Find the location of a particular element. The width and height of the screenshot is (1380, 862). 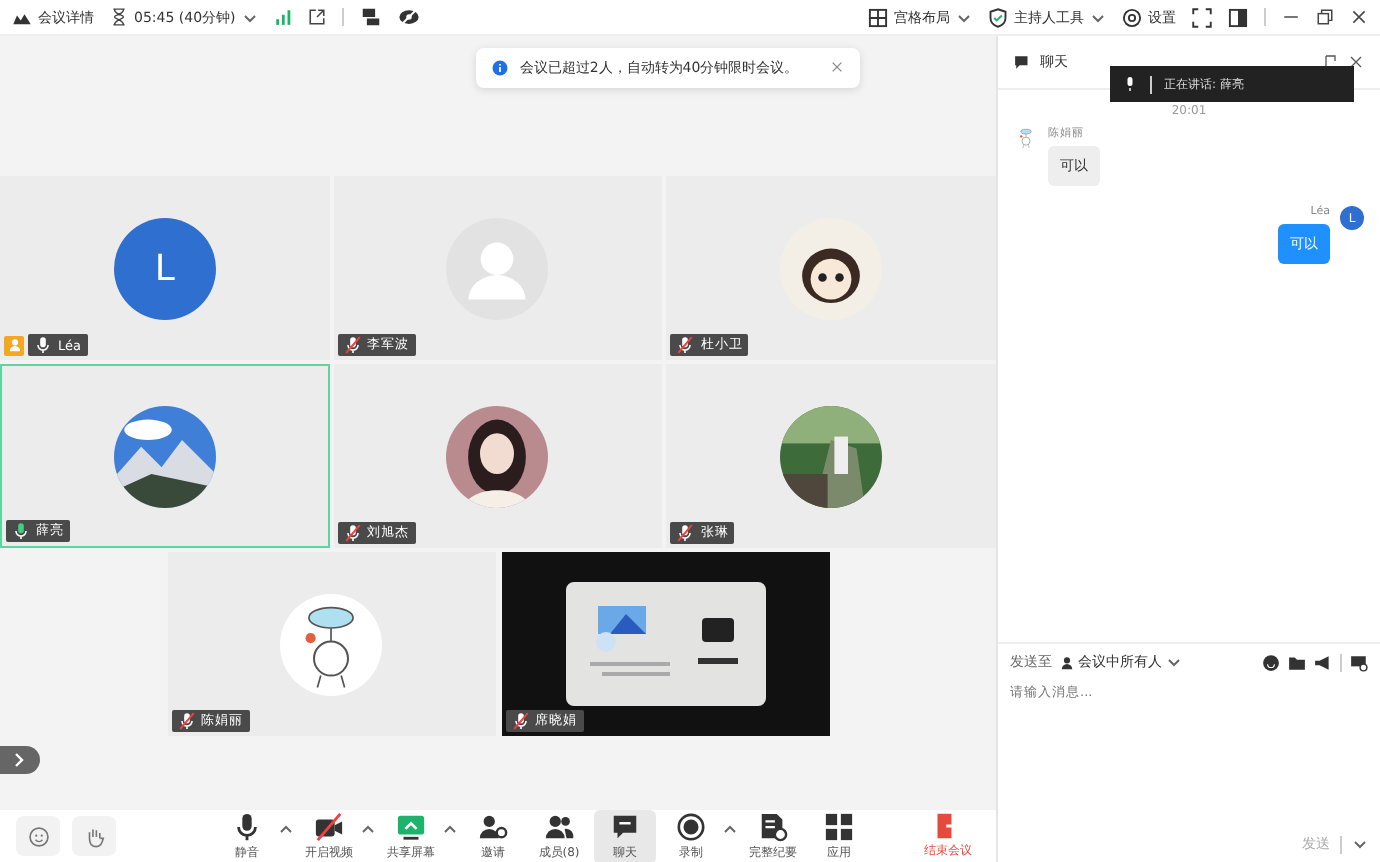

raise-hand-button is located at coordinates (94, 836).